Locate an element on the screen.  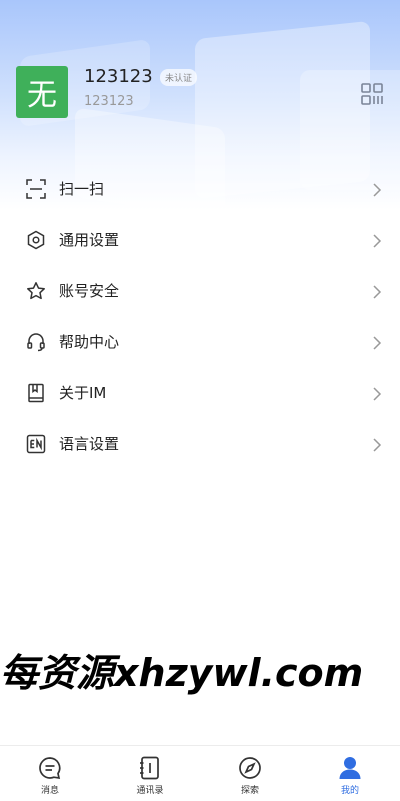
scan-icon is located at coordinates (36, 189).